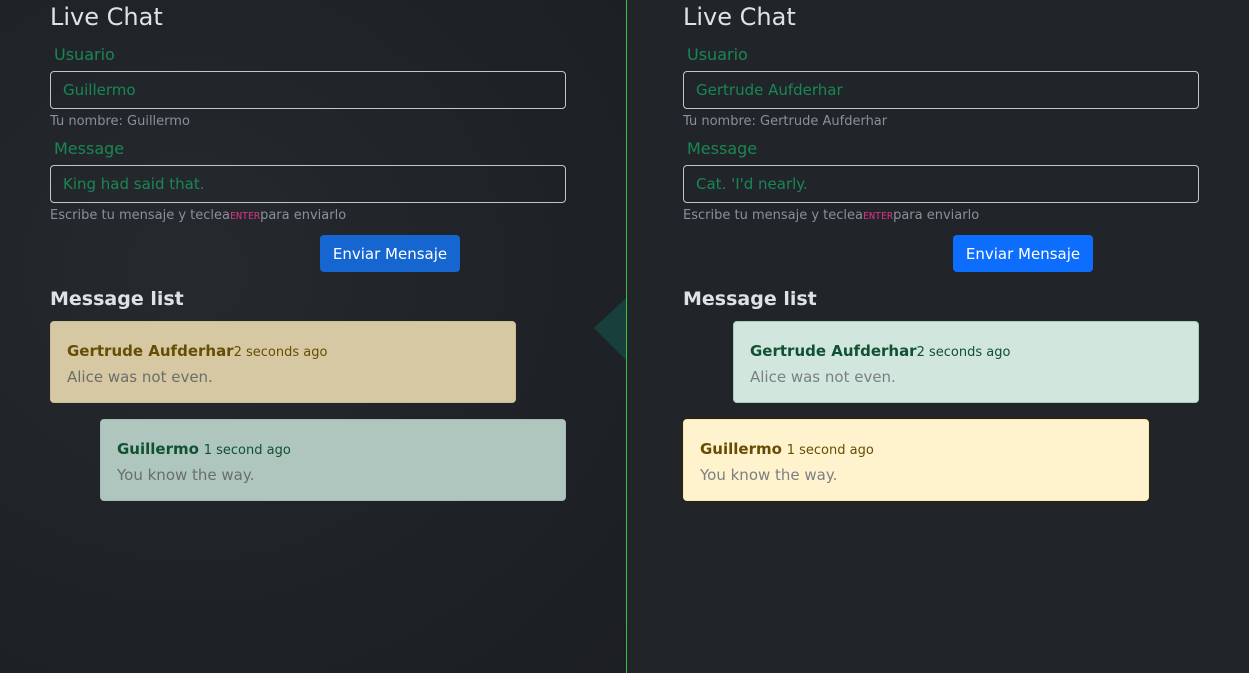 Image resolution: width=1249 pixels, height=673 pixels. What do you see at coordinates (120, 121) in the screenshot?
I see `user-help-text: Tu nombre: Guillermo` at bounding box center [120, 121].